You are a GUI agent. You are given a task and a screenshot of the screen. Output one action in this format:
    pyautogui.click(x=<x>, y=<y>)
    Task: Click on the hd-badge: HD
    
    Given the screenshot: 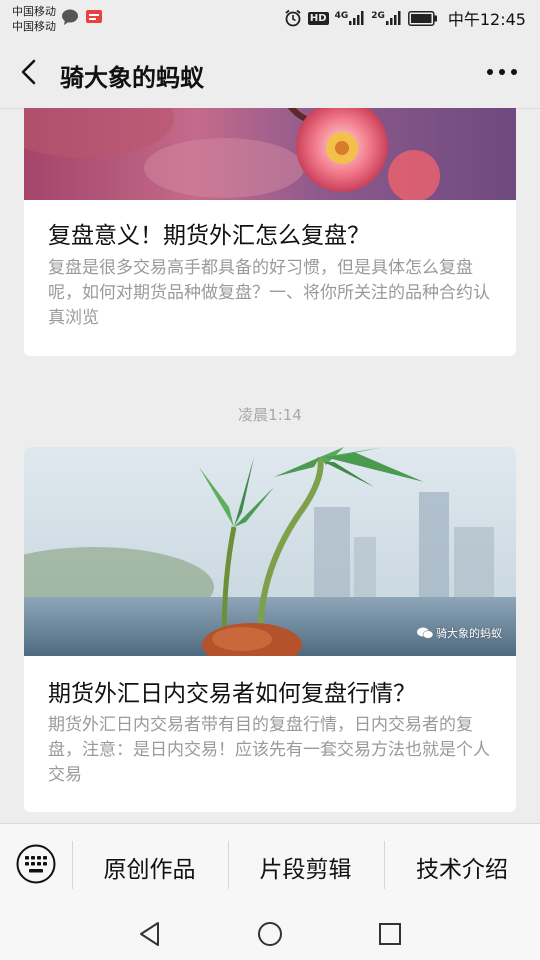 What is the action you would take?
    pyautogui.click(x=318, y=18)
    